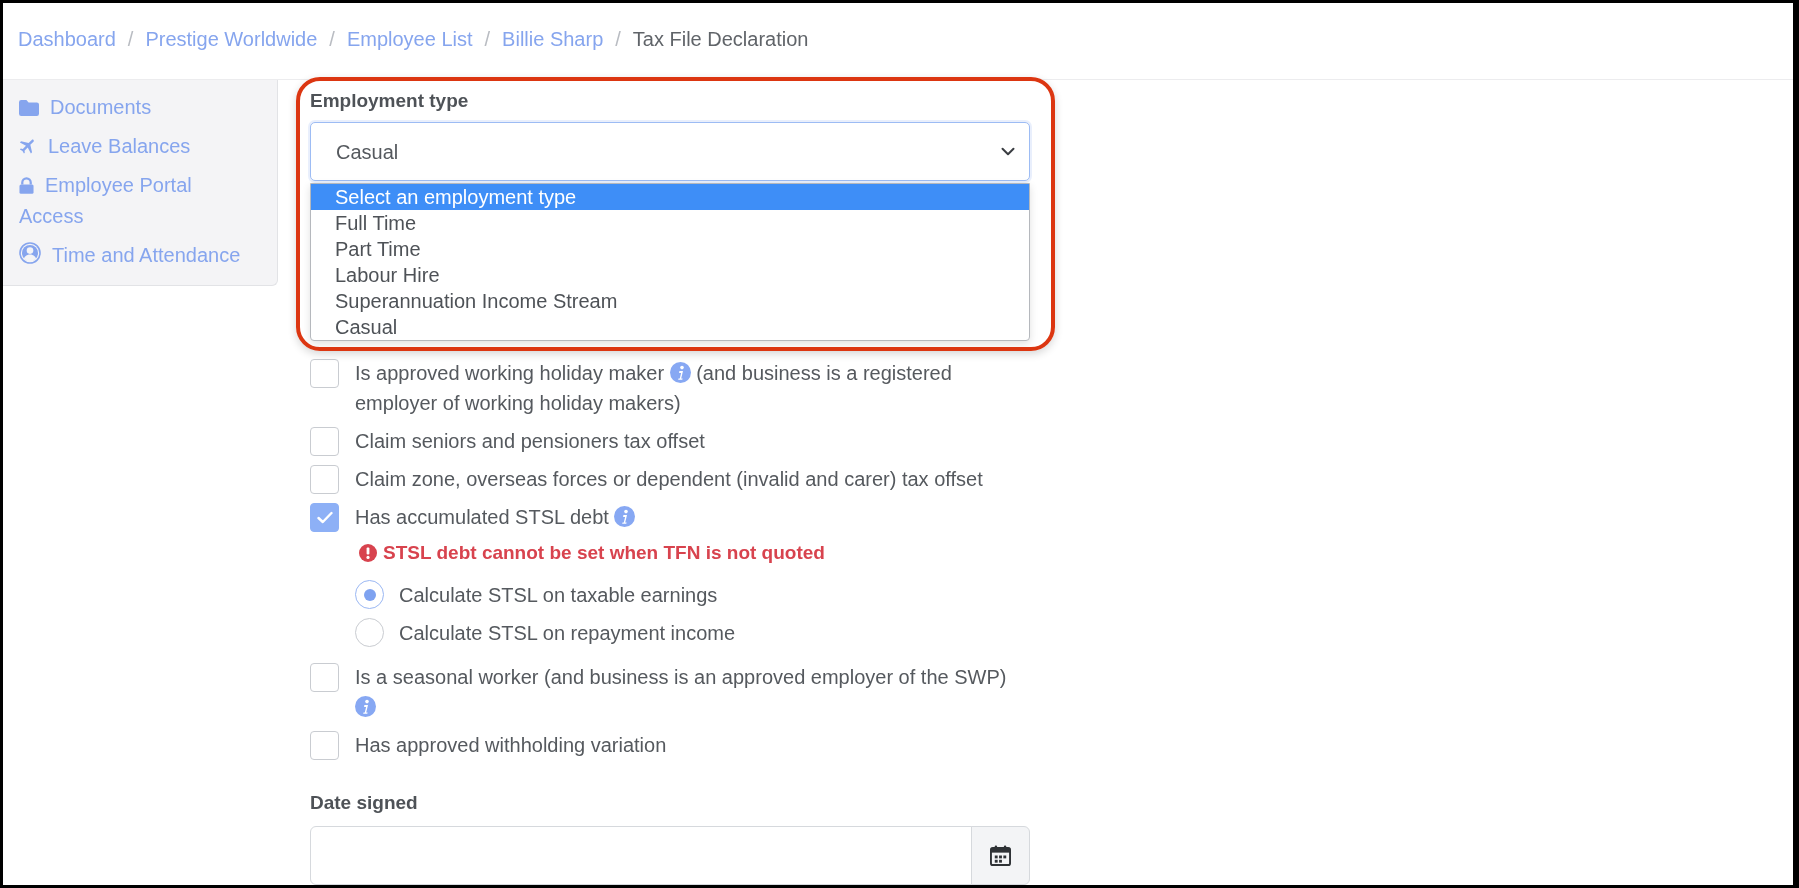  I want to click on lock-icon, so click(26, 185).